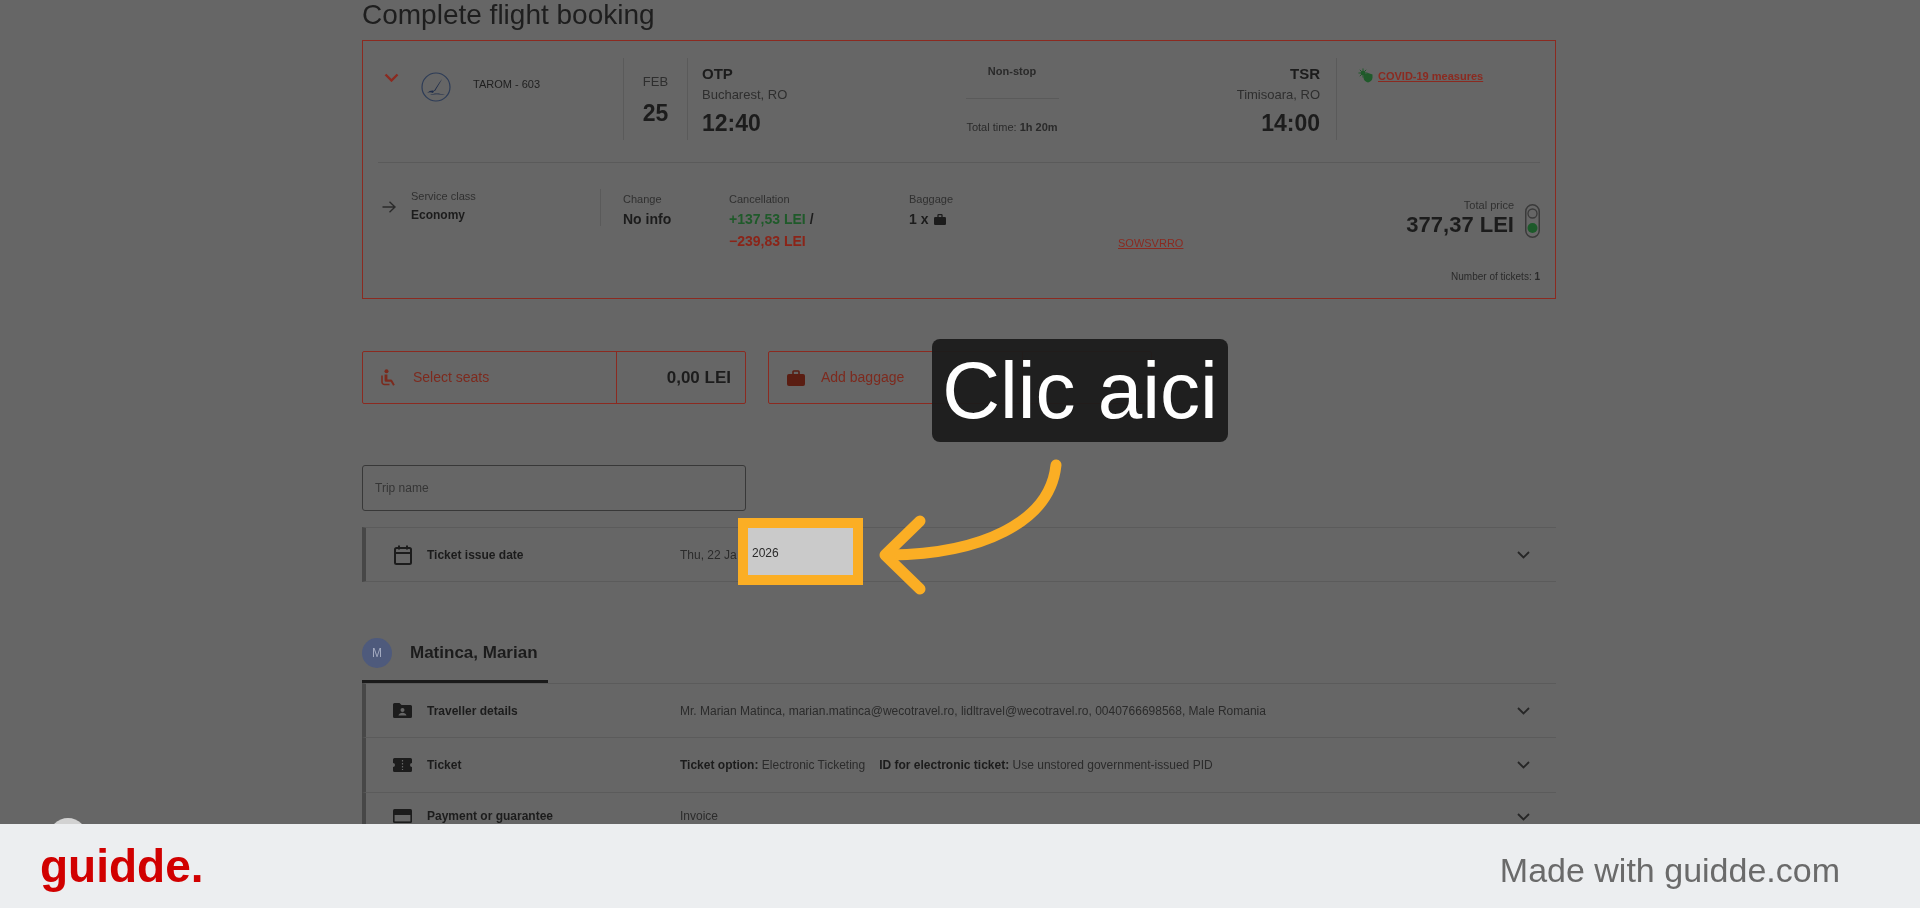 The width and height of the screenshot is (1920, 908). Describe the element at coordinates (445, 765) in the screenshot. I see `section-label: Ticket` at that location.